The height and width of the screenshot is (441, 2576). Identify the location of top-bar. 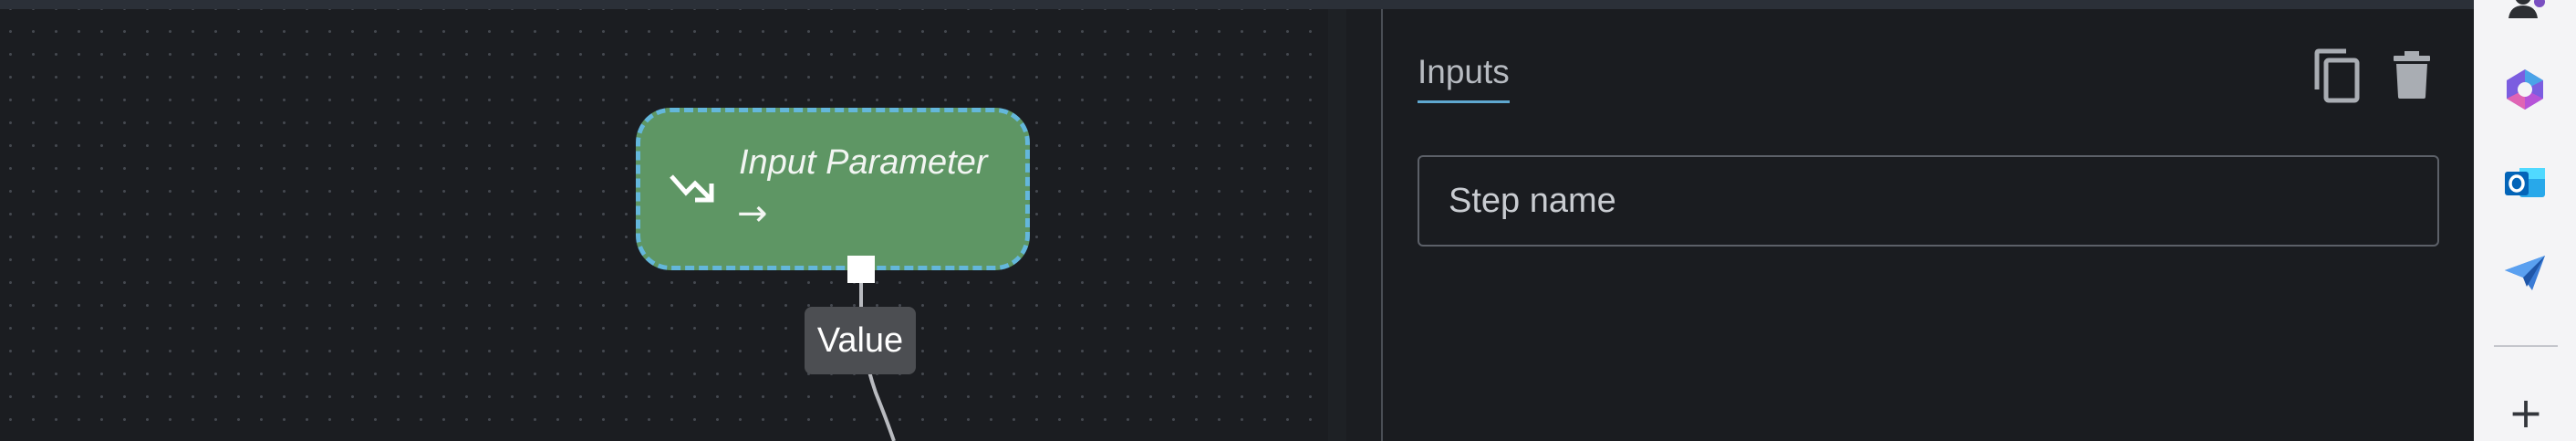
(1288, 4).